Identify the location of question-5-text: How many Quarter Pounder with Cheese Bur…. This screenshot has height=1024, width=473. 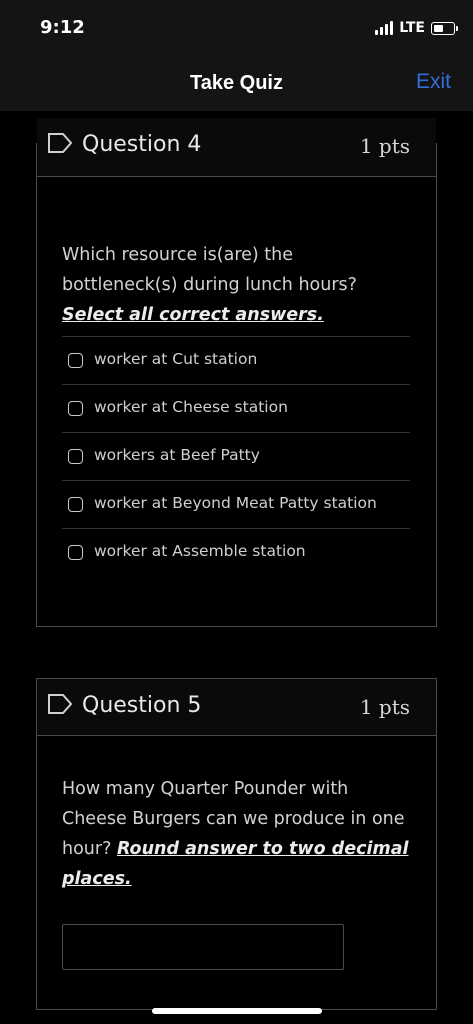
(237, 834).